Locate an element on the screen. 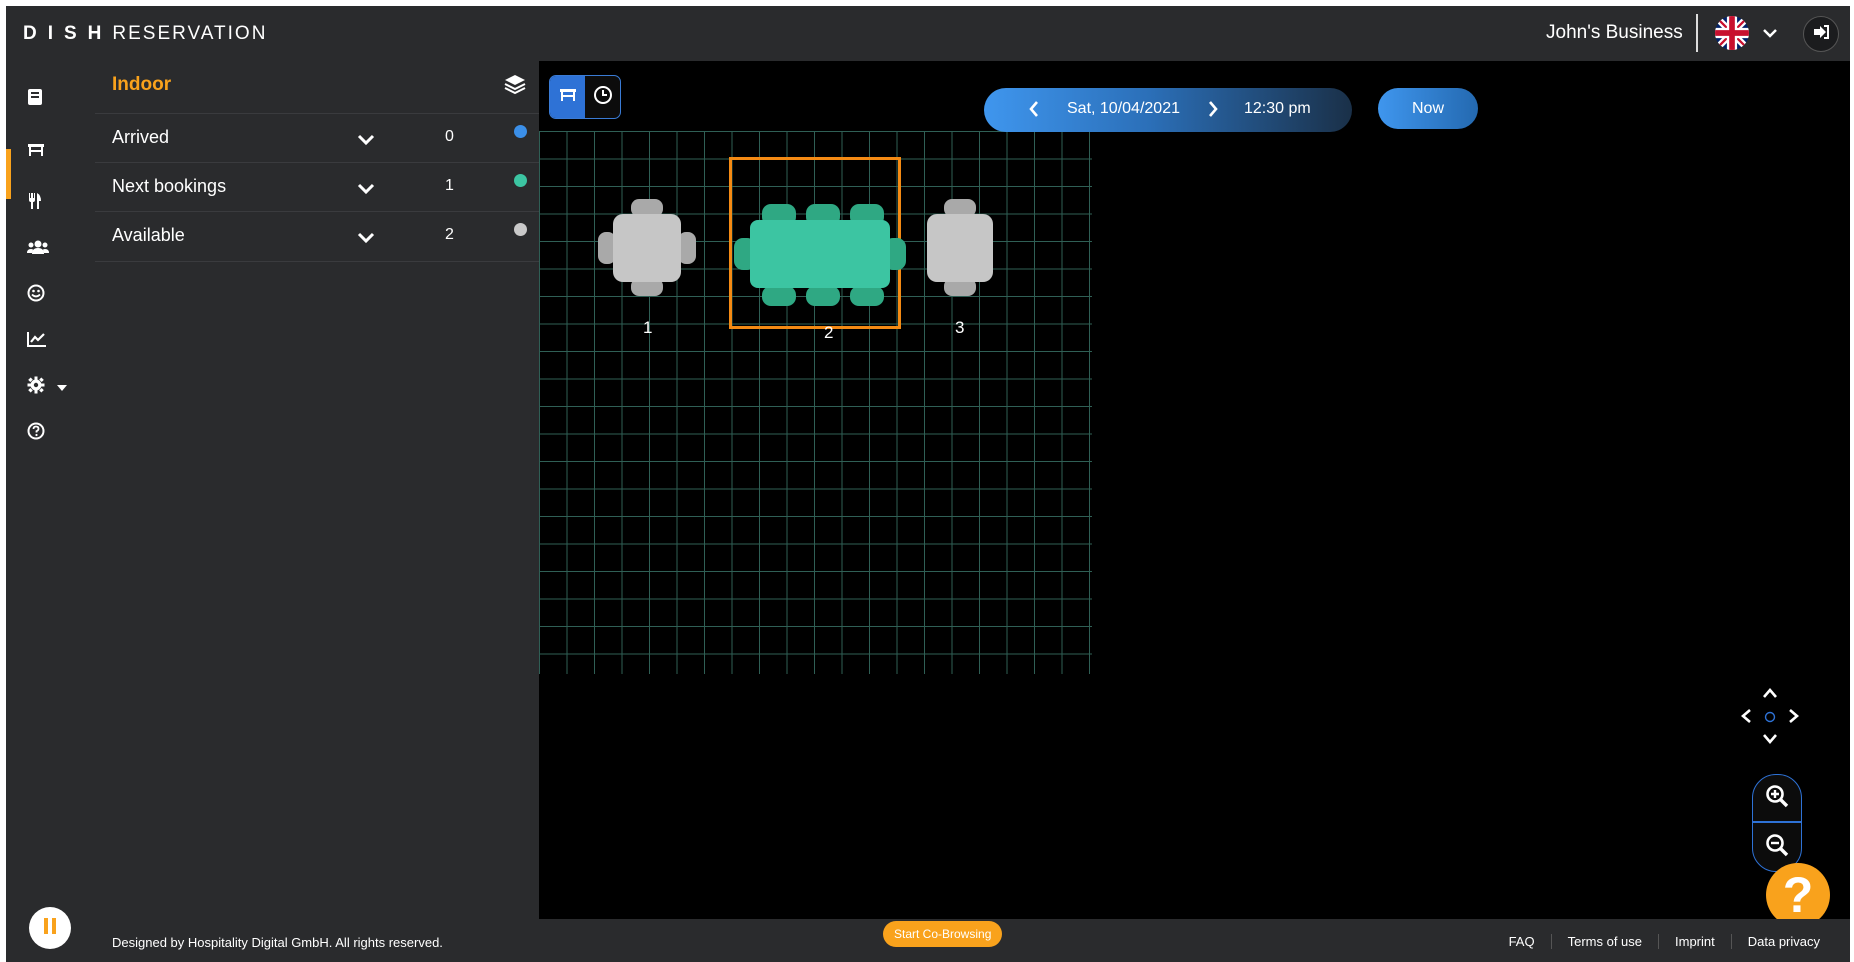 The image size is (1854, 962). brand-logo: DISHRESERVATION is located at coordinates (145, 34).